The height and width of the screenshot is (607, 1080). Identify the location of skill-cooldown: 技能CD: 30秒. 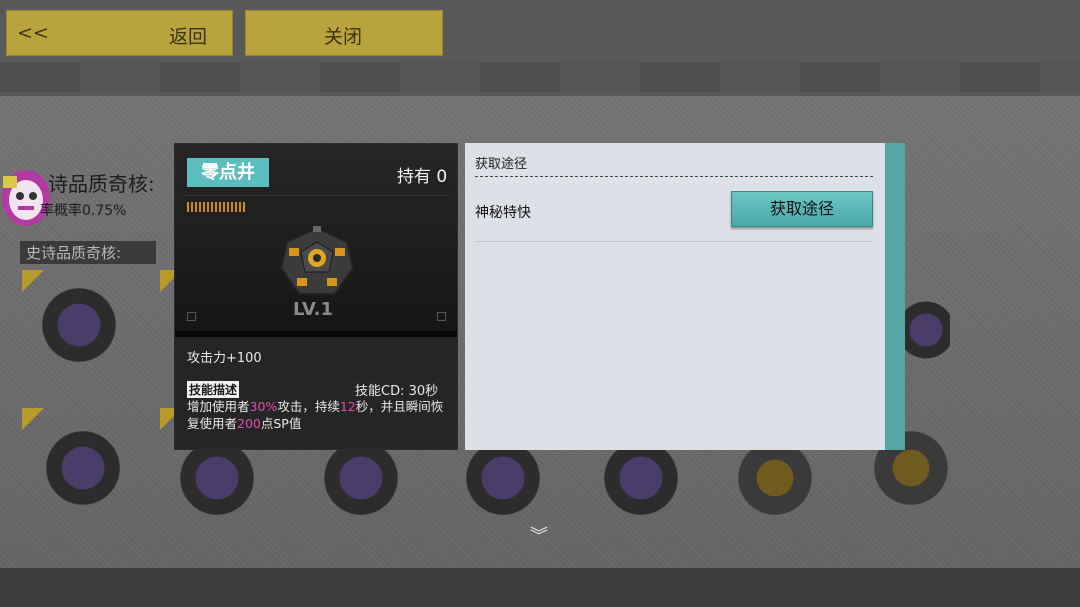
(397, 391).